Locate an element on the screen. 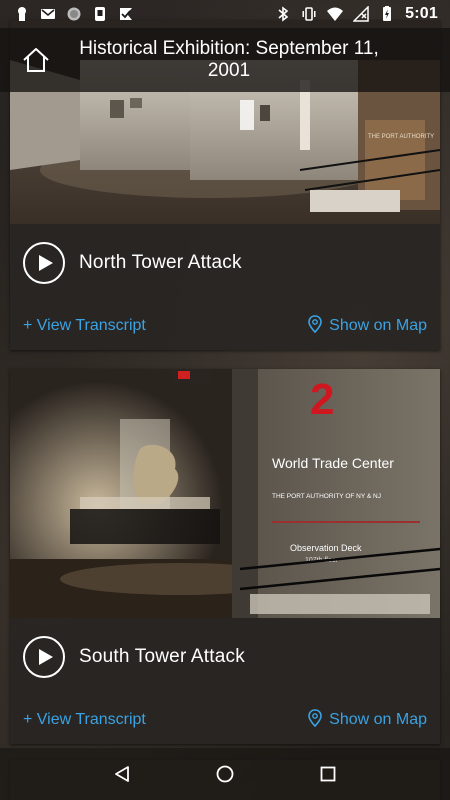 The image size is (450, 800). keyhole-icon is located at coordinates (22, 14).